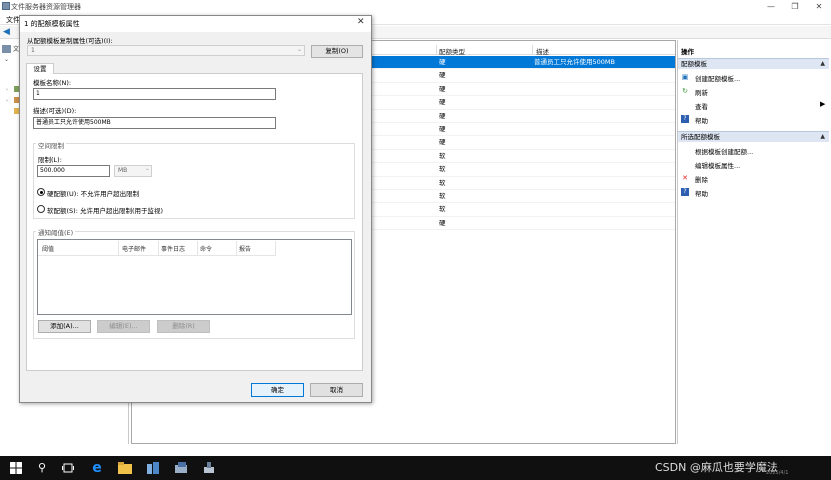 The width and height of the screenshot is (831, 480). I want to click on column-threshold: 阈值, so click(48, 248).